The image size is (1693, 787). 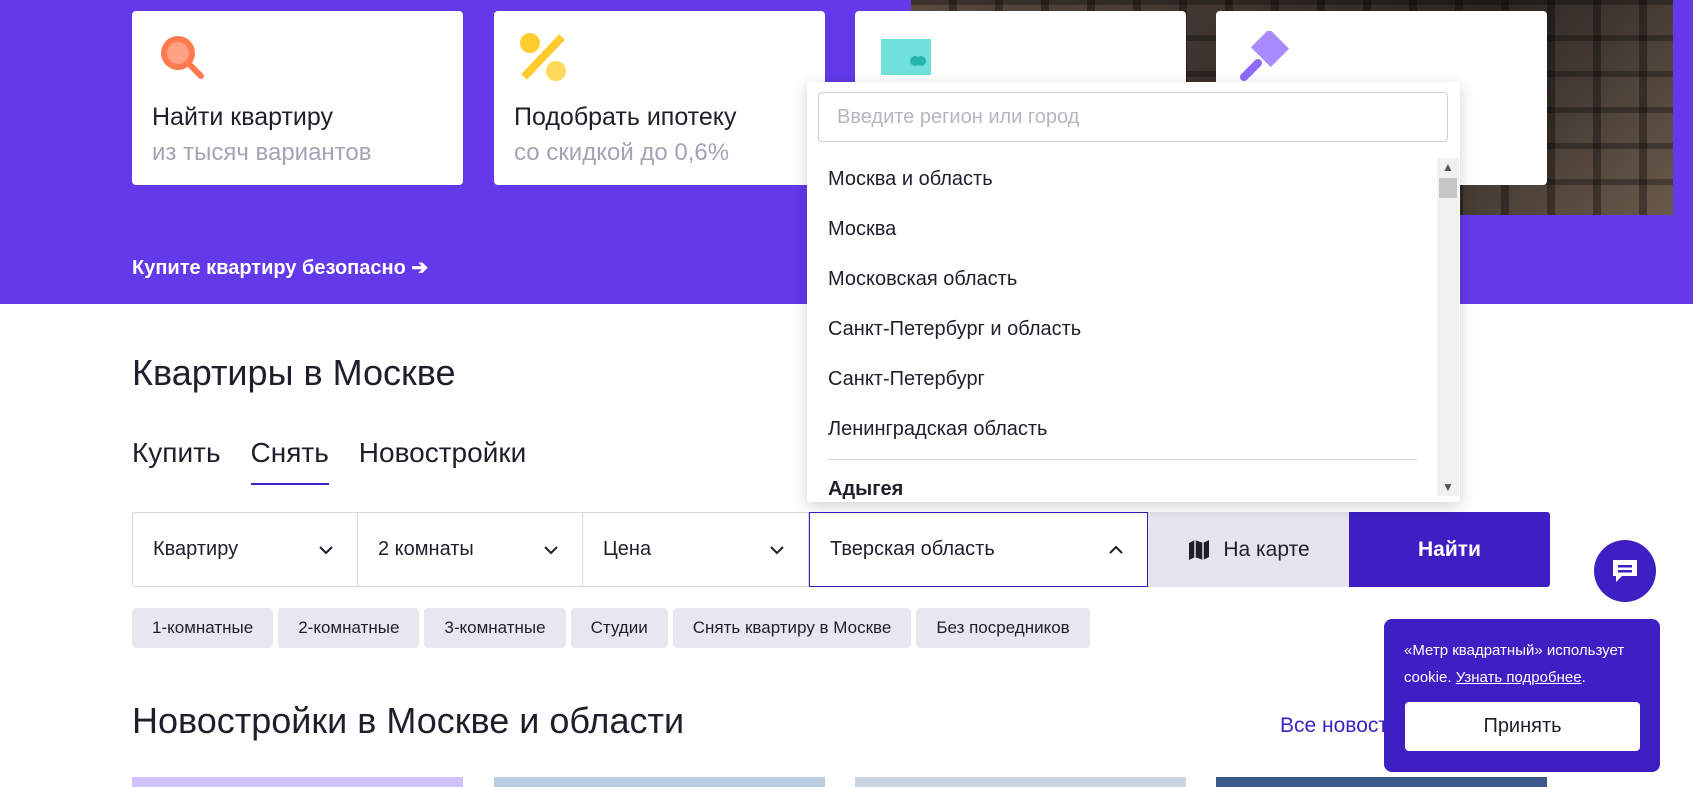 I want to click on chat-icon, so click(x=1625, y=571).